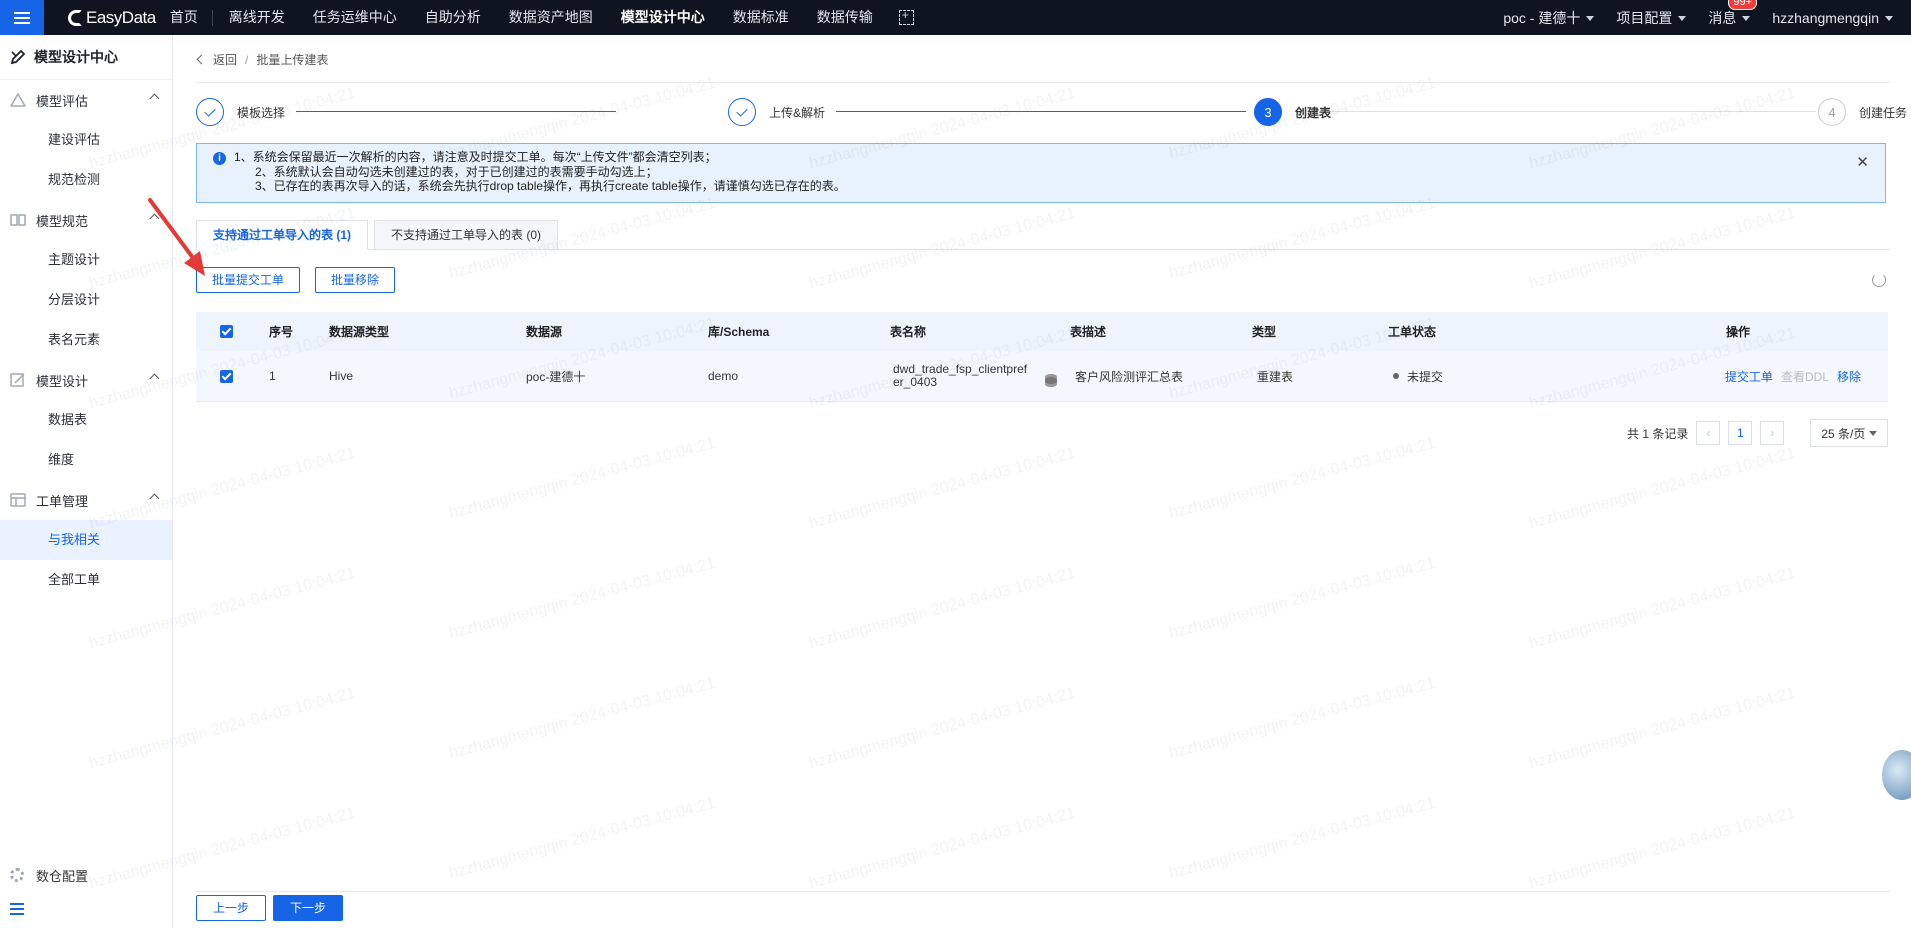  I want to click on sidebar-item-all-tickets: 全部工单, so click(86, 580).